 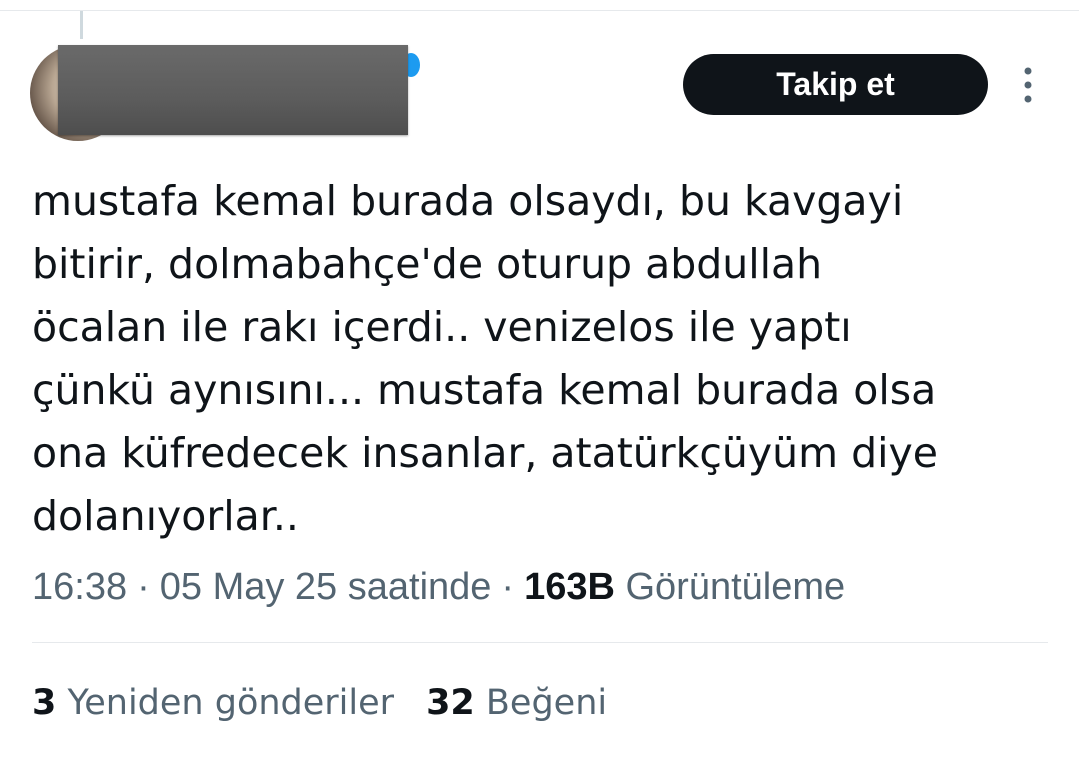 I want to click on reposts-count: 3, so click(x=44, y=703).